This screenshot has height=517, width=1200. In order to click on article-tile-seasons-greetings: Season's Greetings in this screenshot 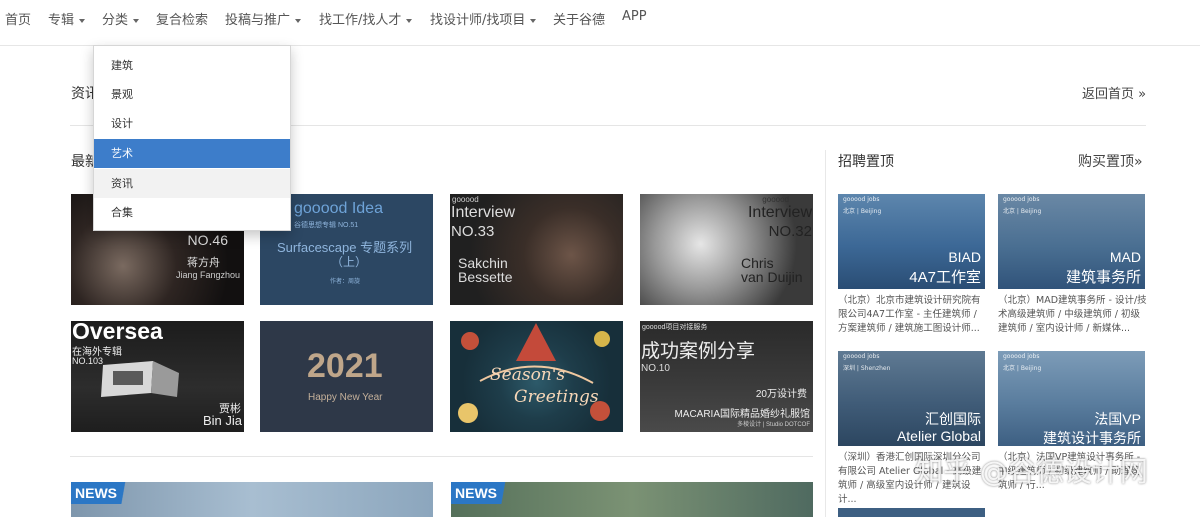, I will do `click(536, 376)`.